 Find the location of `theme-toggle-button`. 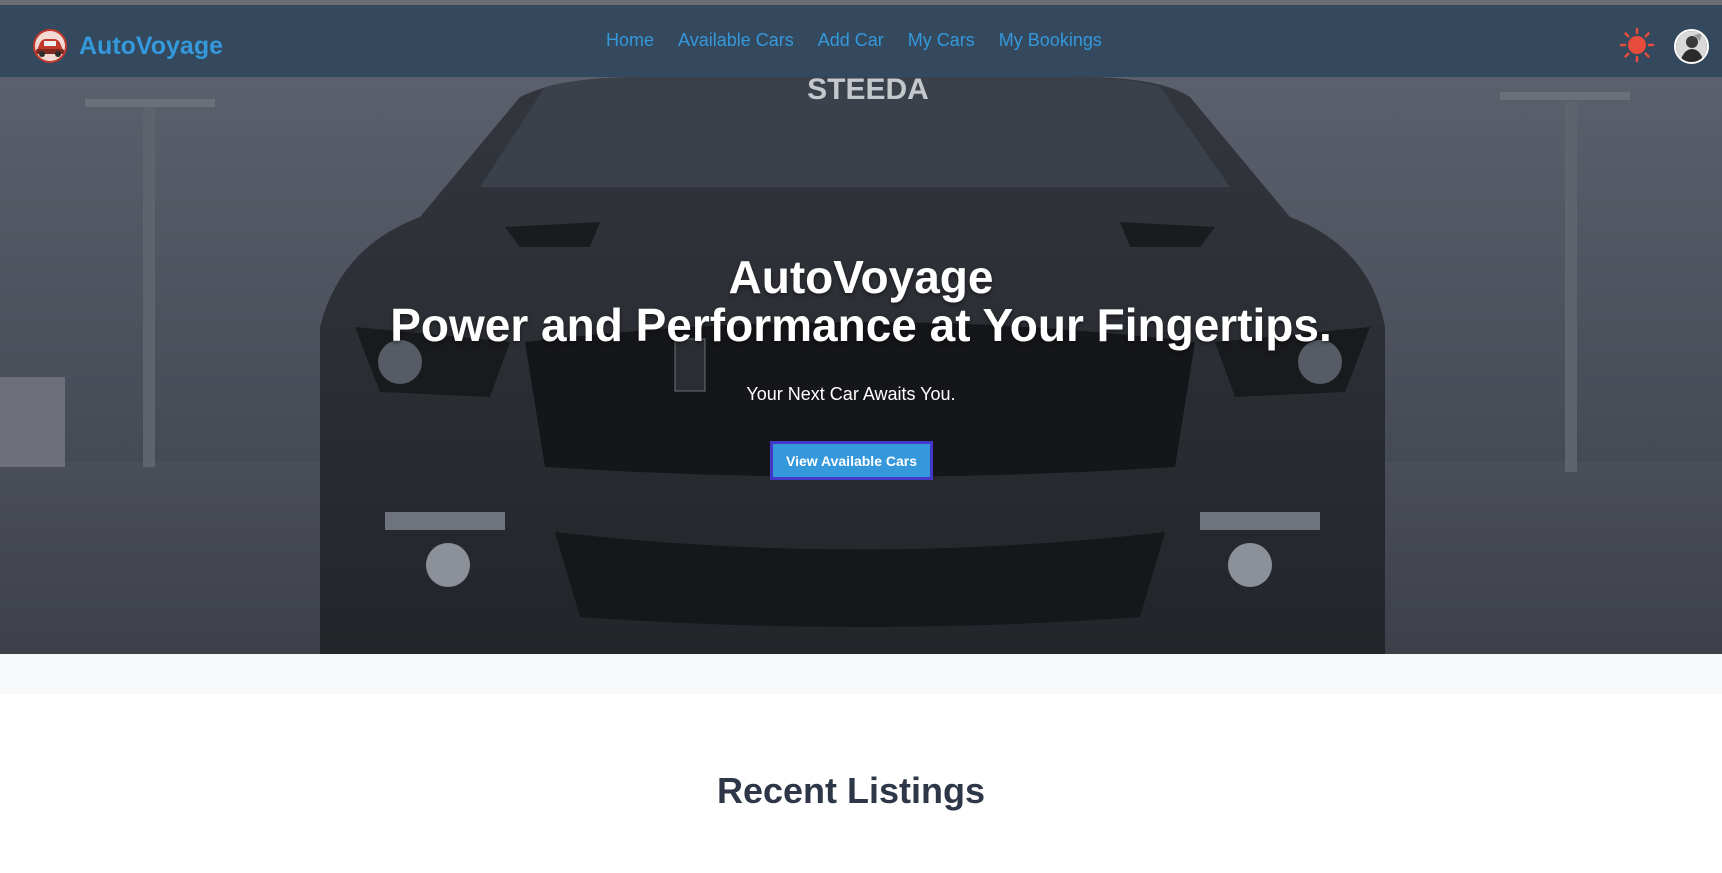

theme-toggle-button is located at coordinates (1637, 45).